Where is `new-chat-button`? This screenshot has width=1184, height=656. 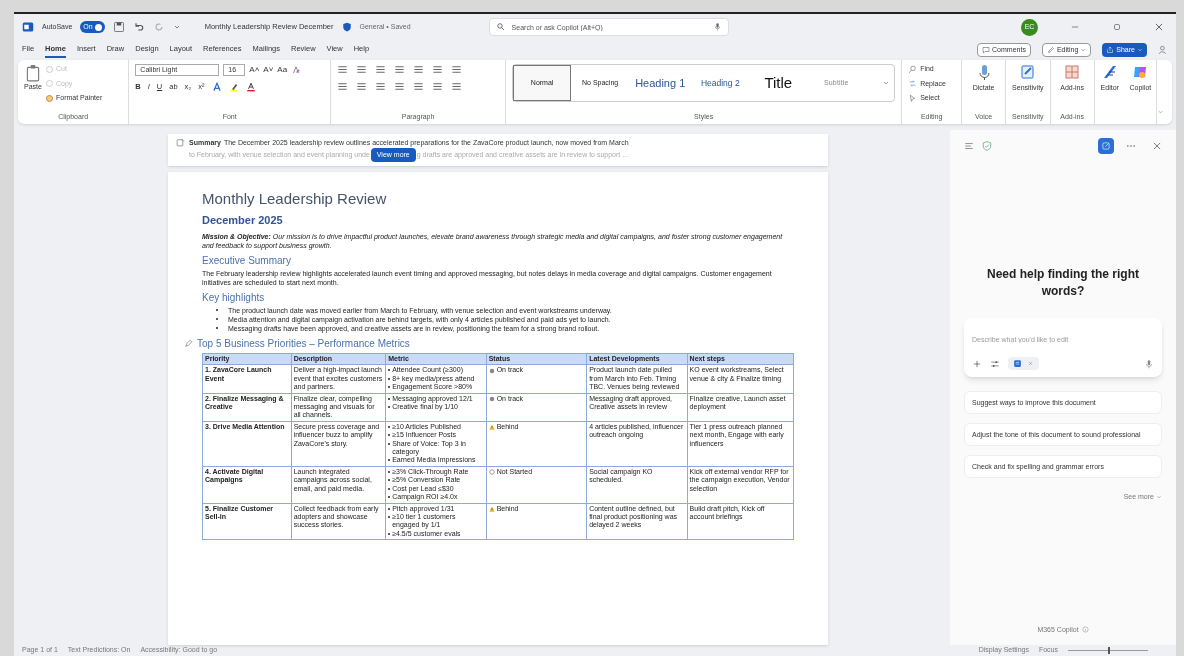
new-chat-button is located at coordinates (1106, 146).